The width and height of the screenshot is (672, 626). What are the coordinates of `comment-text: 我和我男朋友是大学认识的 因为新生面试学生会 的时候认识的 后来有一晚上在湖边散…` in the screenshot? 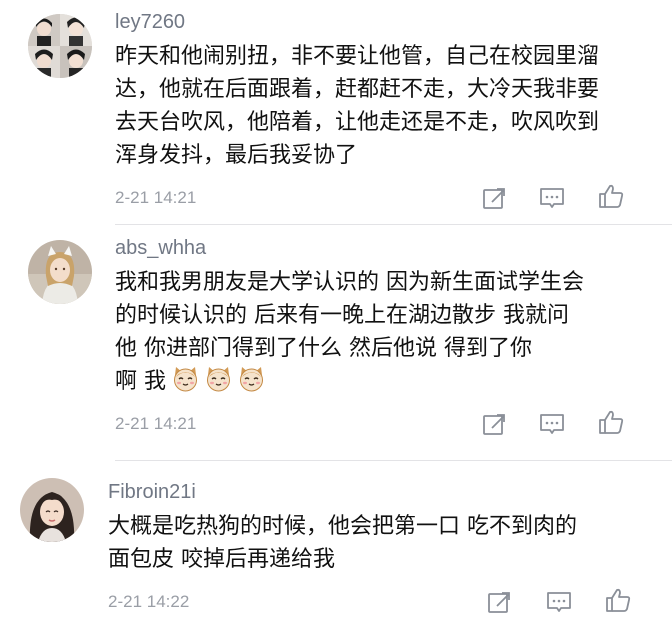 It's located at (349, 332).